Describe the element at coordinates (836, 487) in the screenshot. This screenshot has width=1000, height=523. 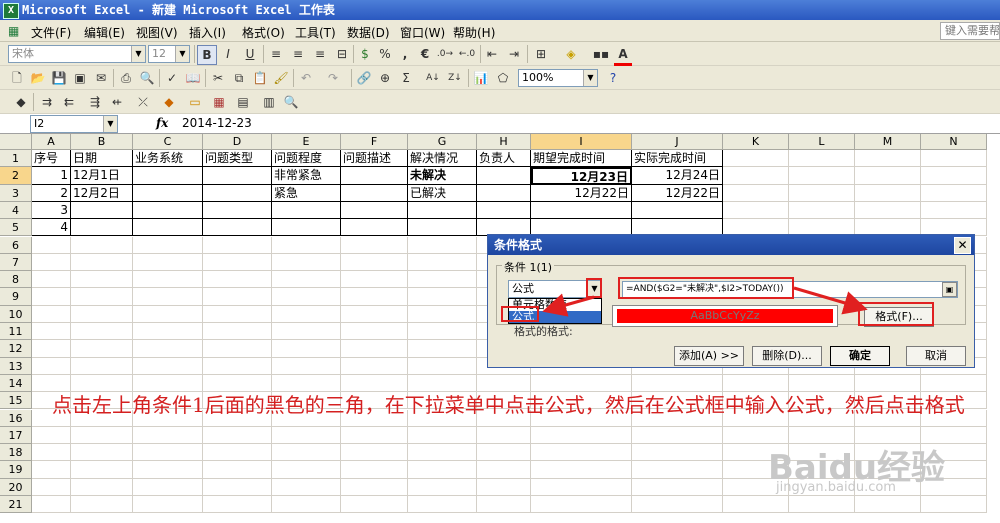
I see `watermark-url: jingyan.baidu.com` at that location.